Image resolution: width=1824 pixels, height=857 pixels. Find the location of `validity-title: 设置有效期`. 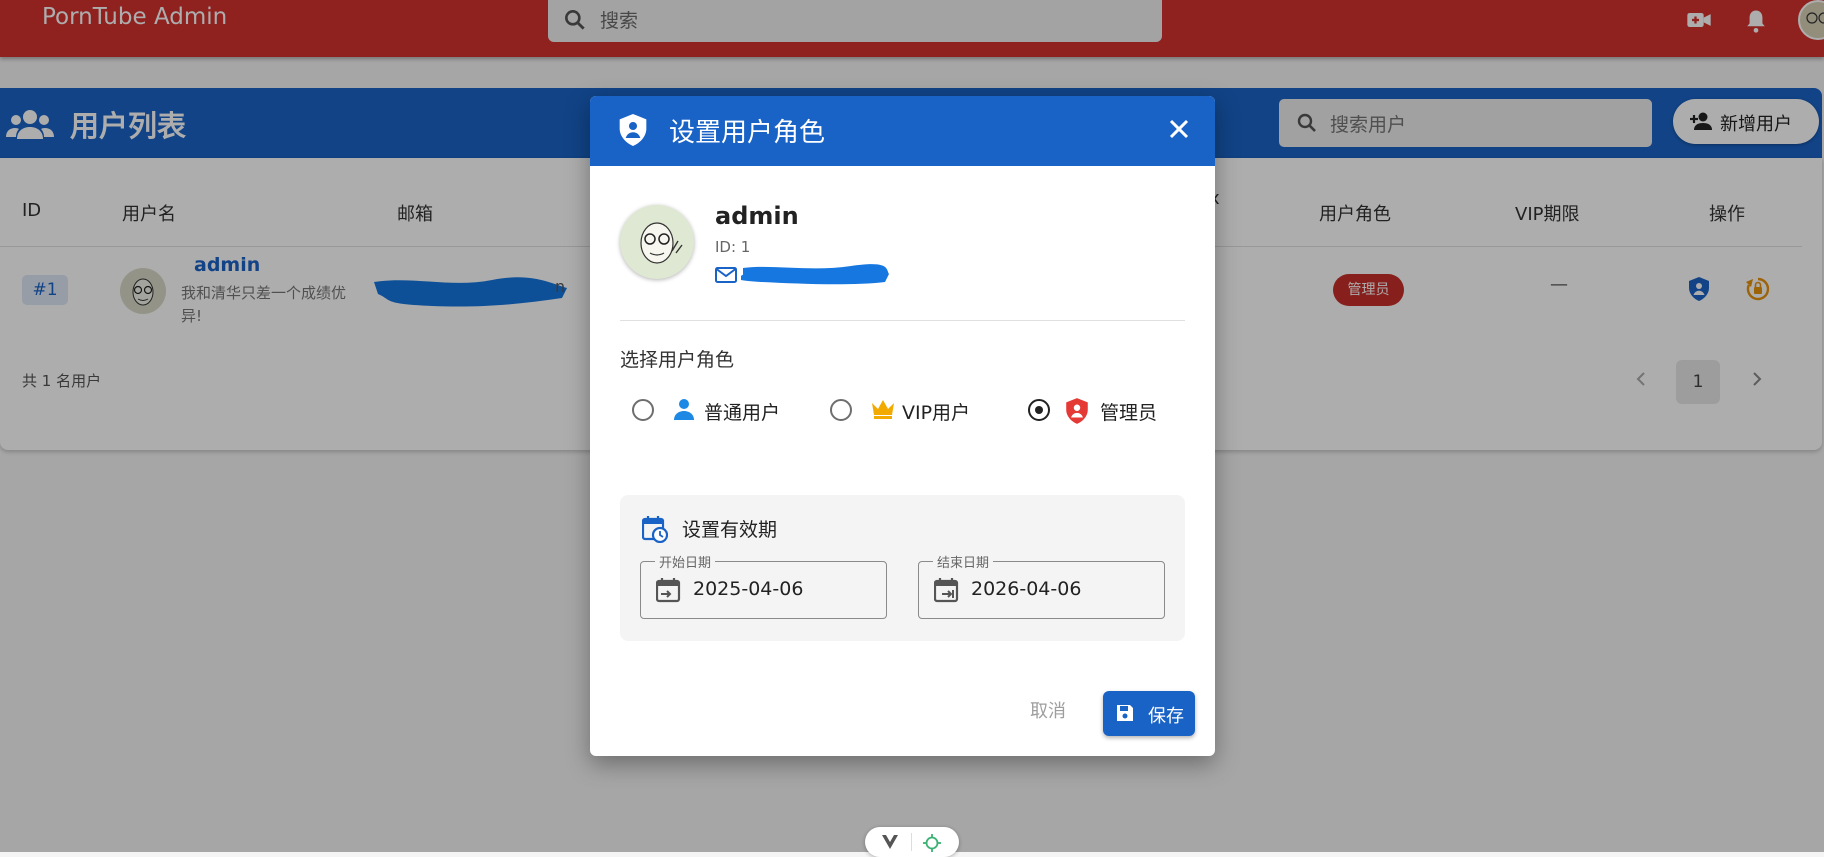

validity-title: 设置有效期 is located at coordinates (730, 530).